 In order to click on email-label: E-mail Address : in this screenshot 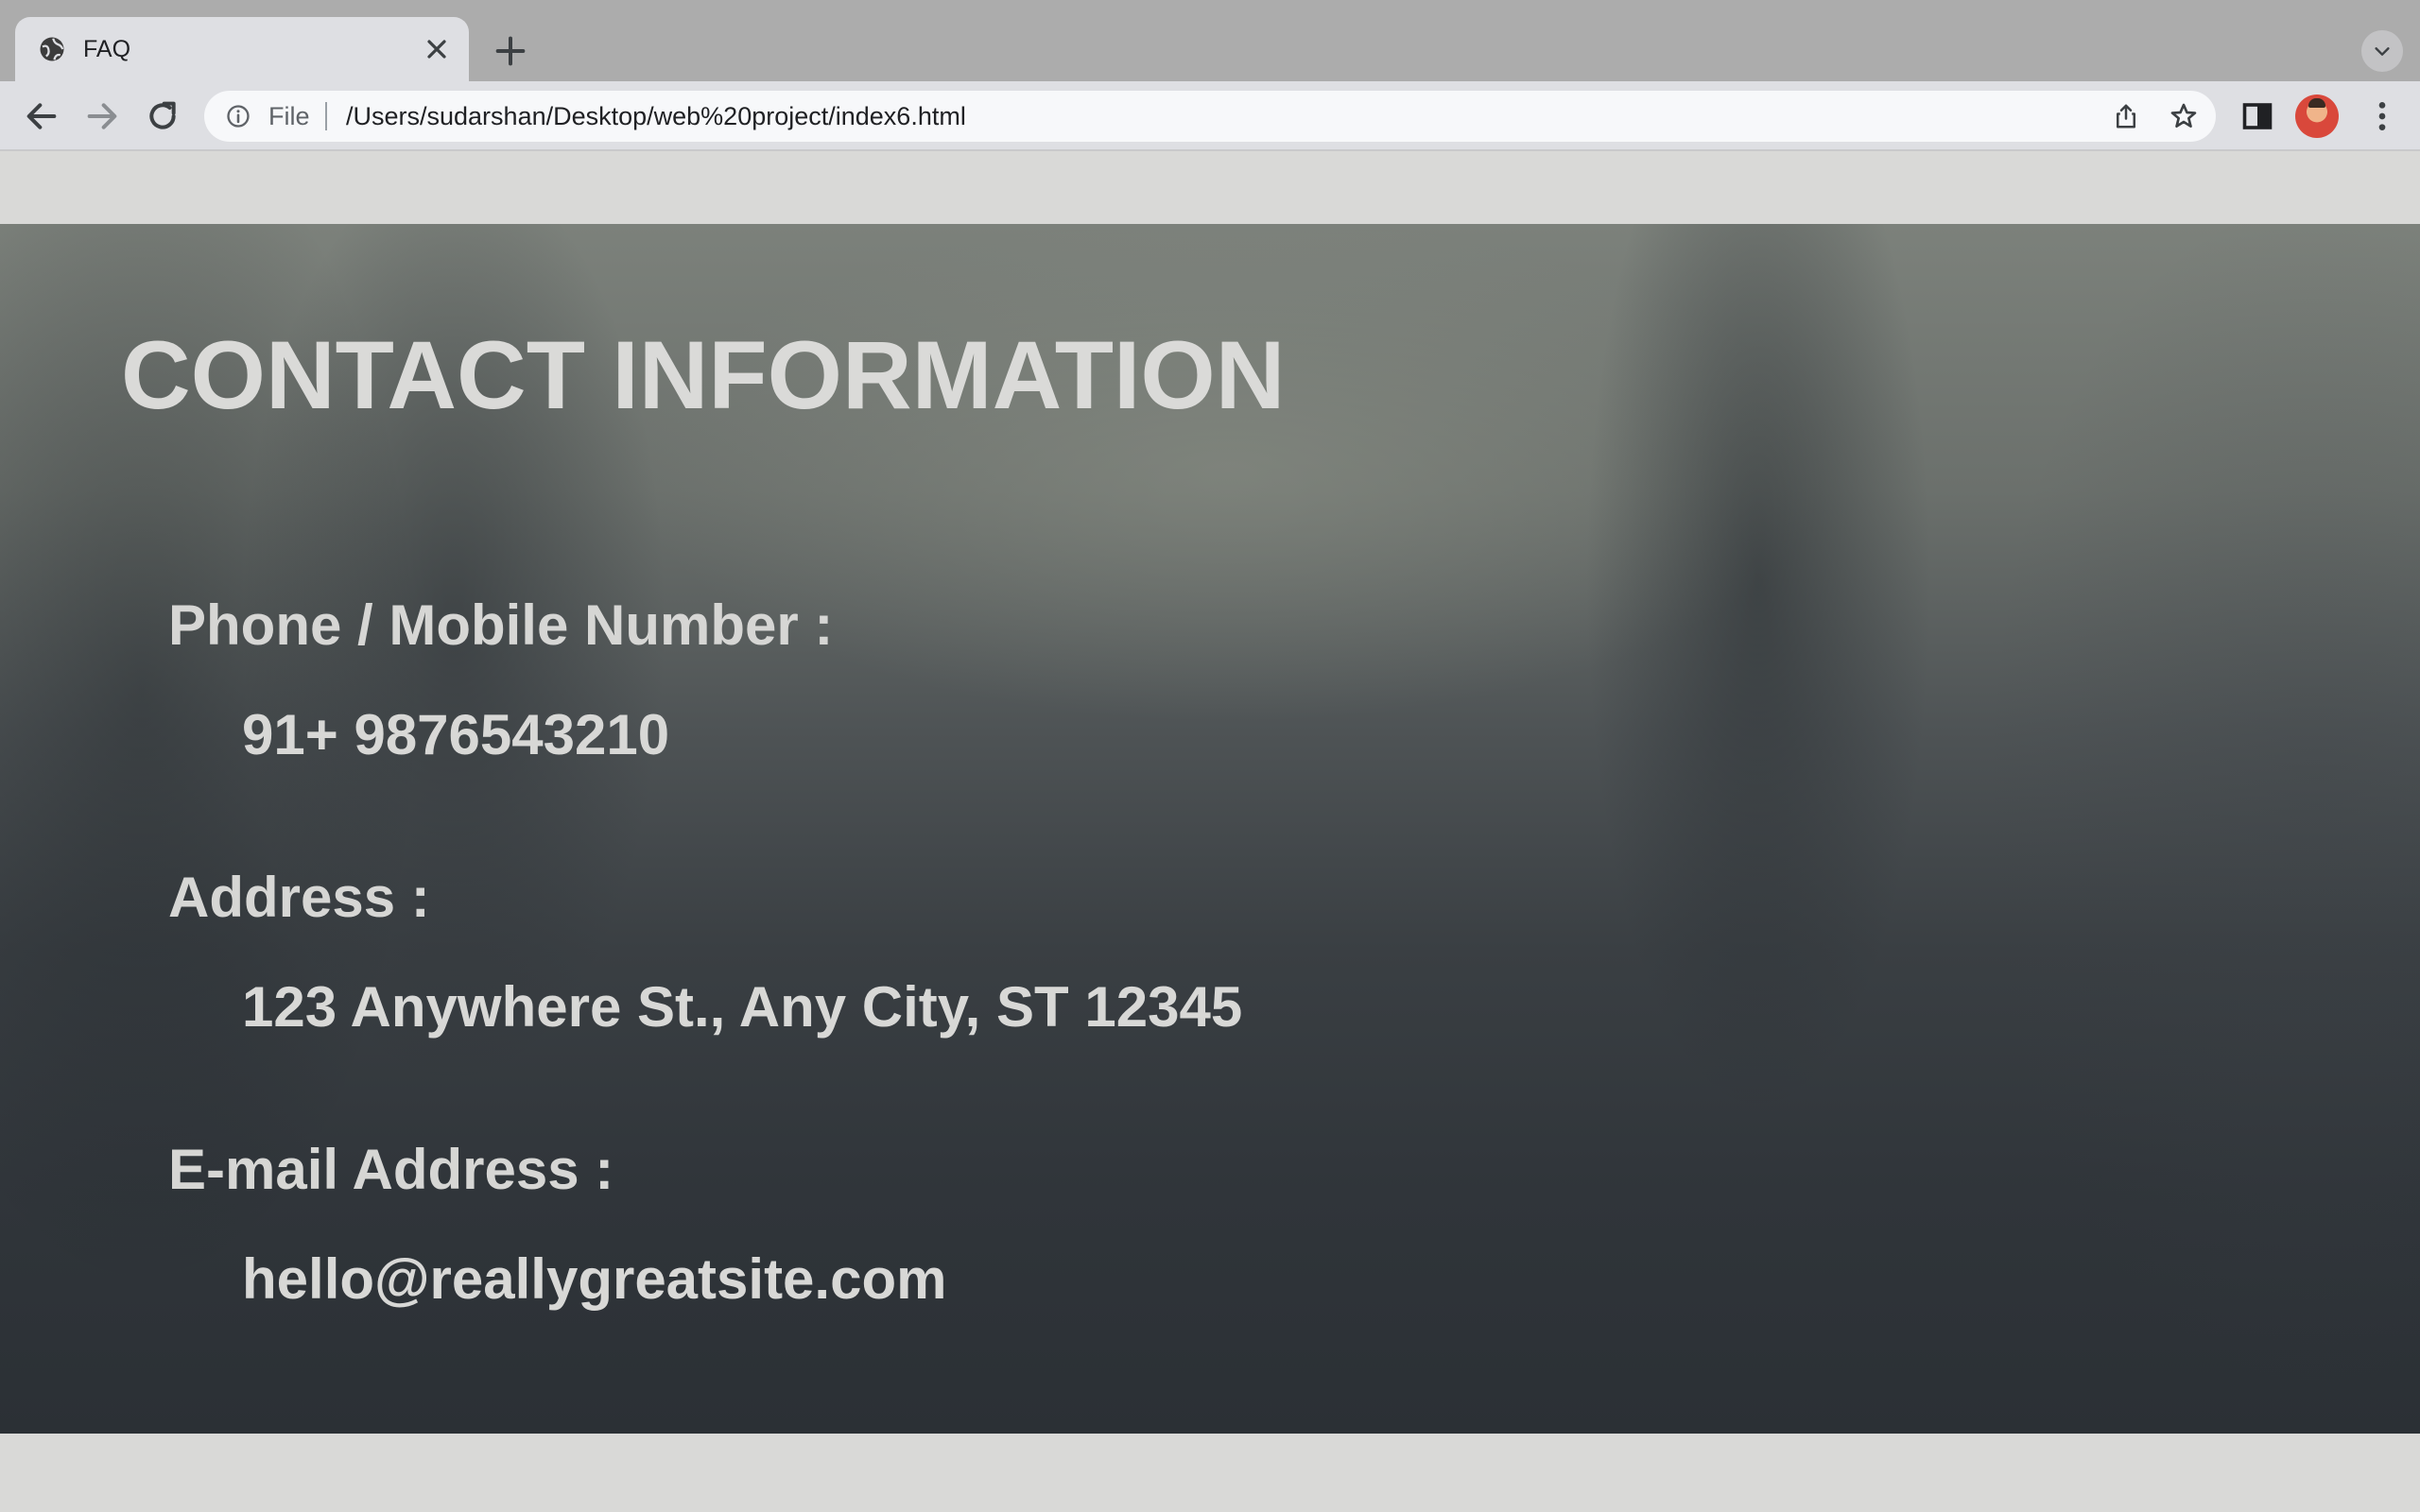, I will do `click(391, 1169)`.